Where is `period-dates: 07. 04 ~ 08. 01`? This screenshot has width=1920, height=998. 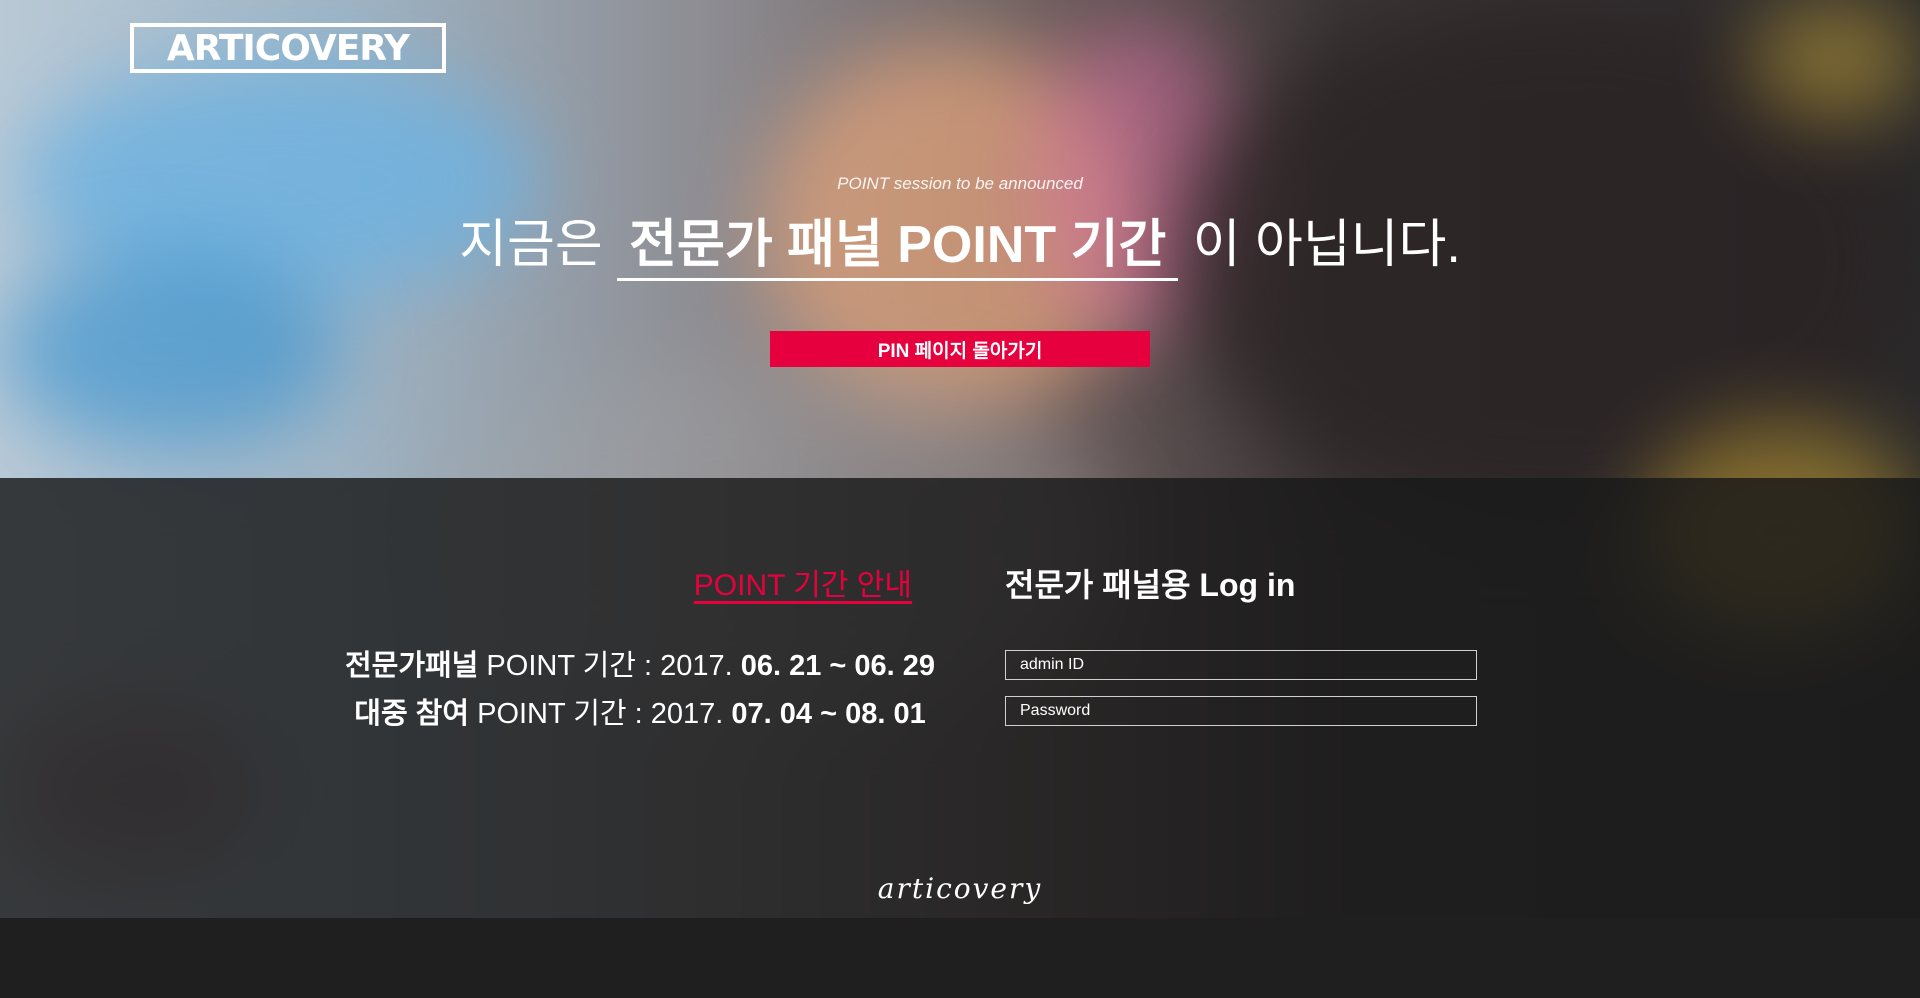 period-dates: 07. 04 ~ 08. 01 is located at coordinates (828, 714).